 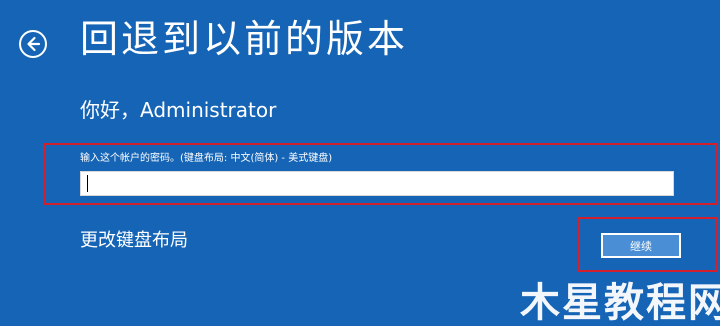 I want to click on back-arrow-icon, so click(x=33, y=44).